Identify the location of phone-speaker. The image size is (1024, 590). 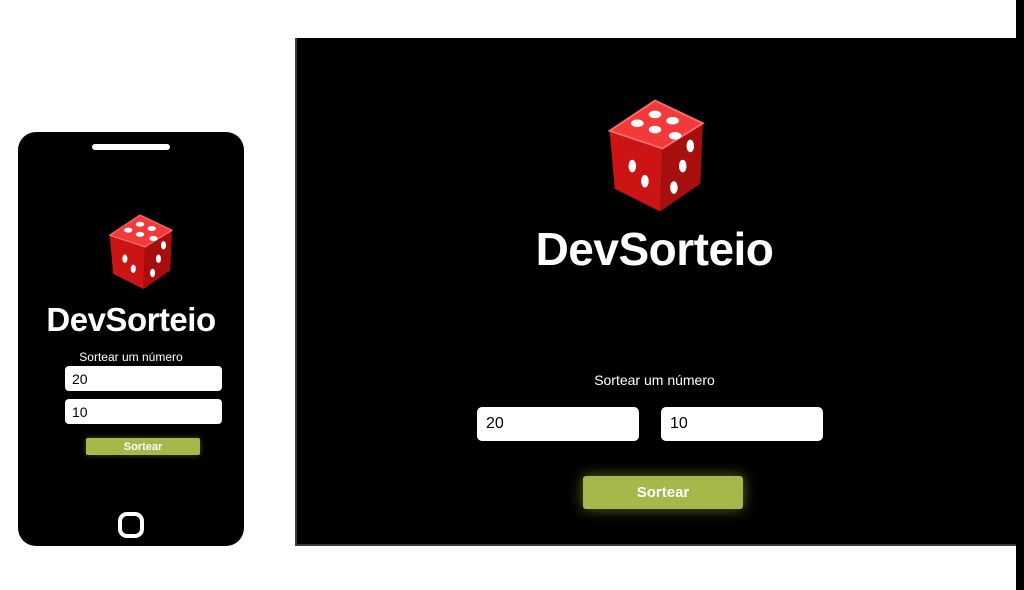
(131, 147).